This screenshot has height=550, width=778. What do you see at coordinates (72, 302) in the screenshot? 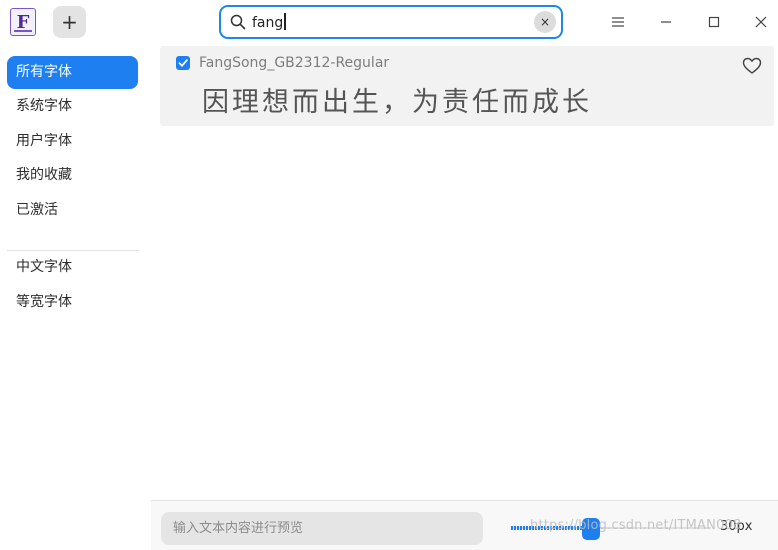
I see `sidebar-item-monospace-fonts: 等宽字体` at bounding box center [72, 302].